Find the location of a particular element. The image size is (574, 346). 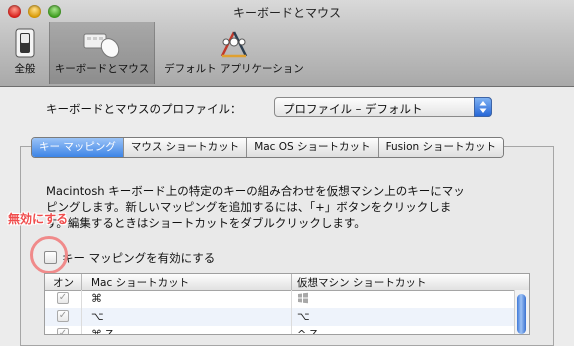

column-header-vm-shortcut: 仮想マシン ショートカット is located at coordinates (361, 282).